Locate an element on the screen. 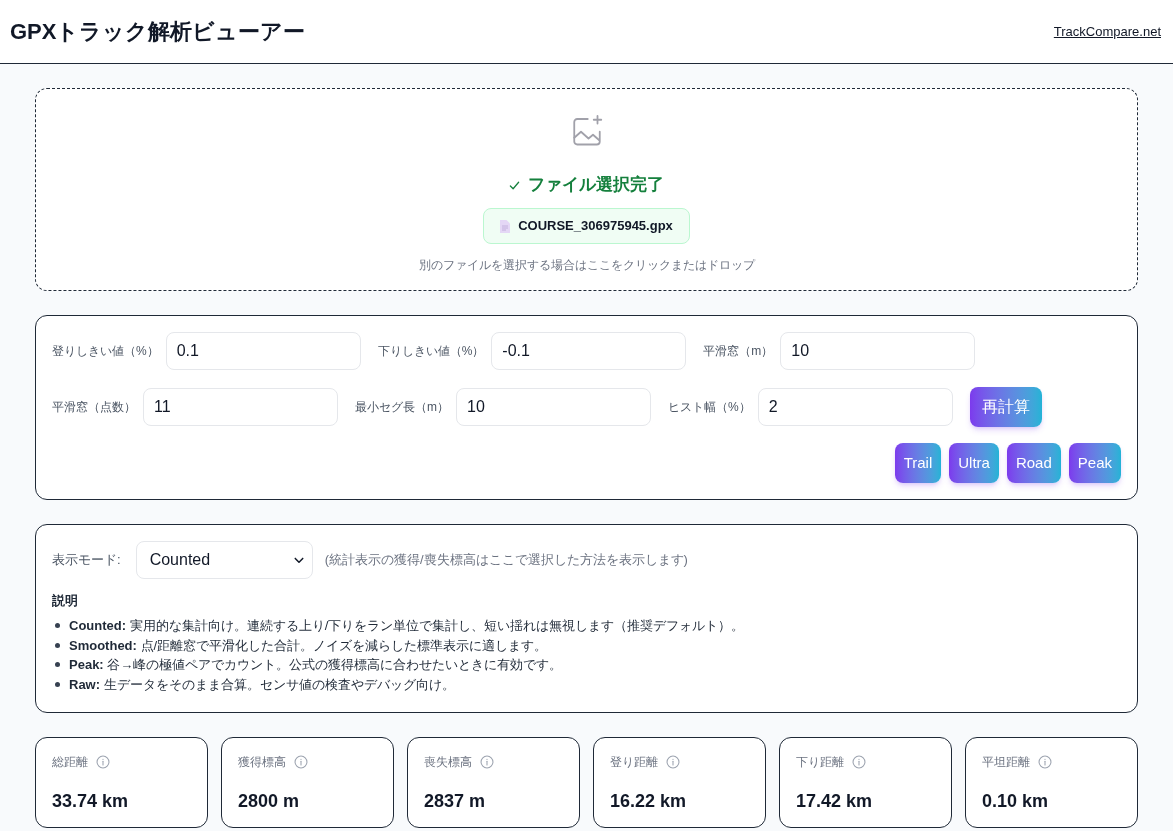 The width and height of the screenshot is (1173, 831). check-icon is located at coordinates (514, 185).